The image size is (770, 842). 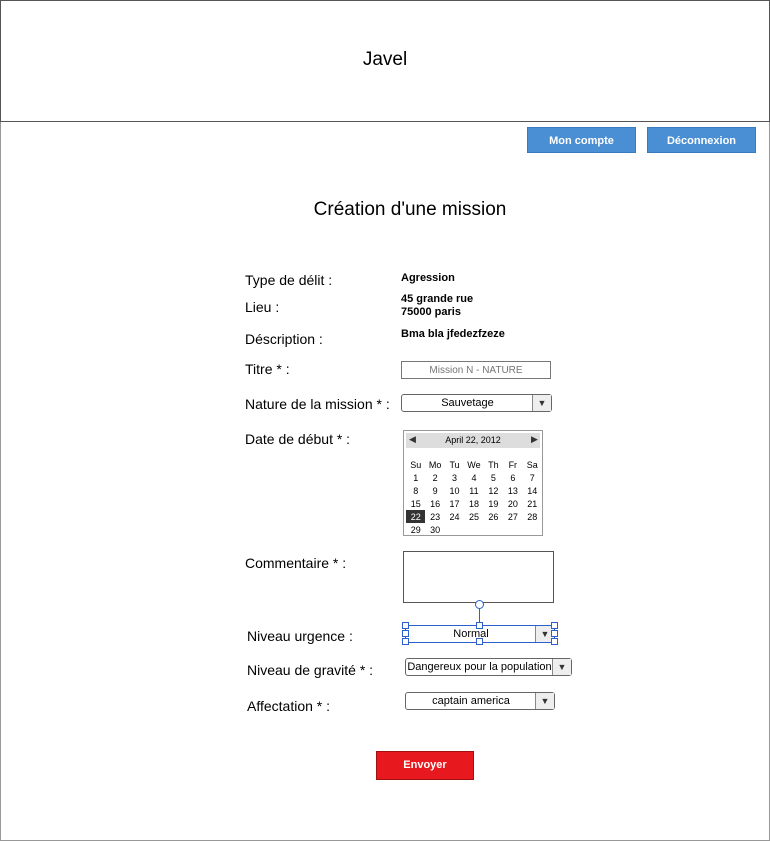 What do you see at coordinates (512, 490) in the screenshot?
I see `calendar-day: 13` at bounding box center [512, 490].